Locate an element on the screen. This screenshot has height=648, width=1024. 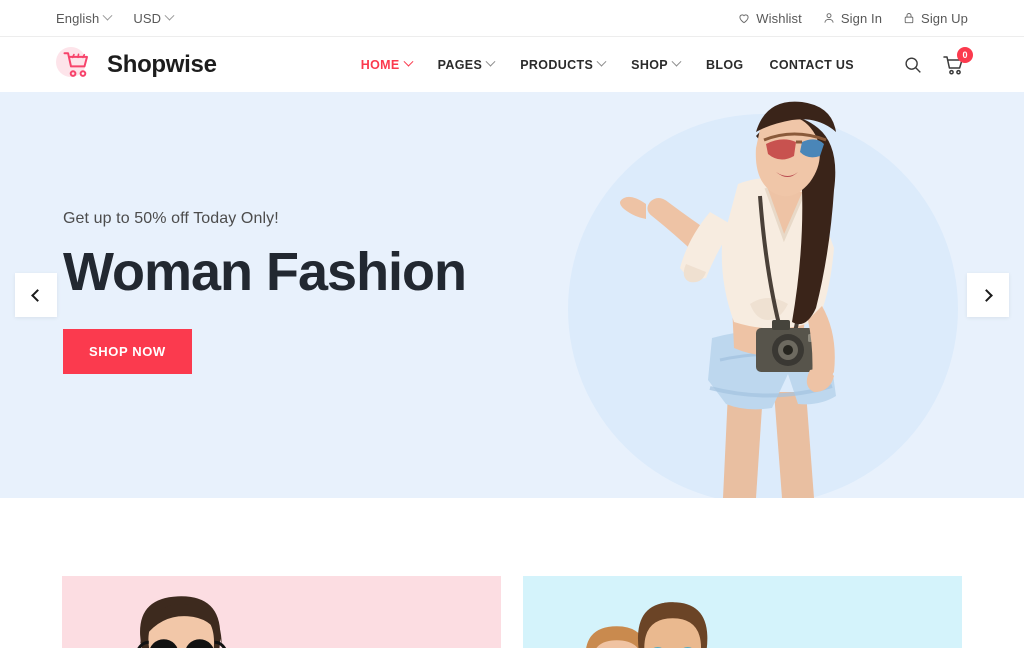
nav-item-contact-us: CONTACT US is located at coordinates (811, 65).